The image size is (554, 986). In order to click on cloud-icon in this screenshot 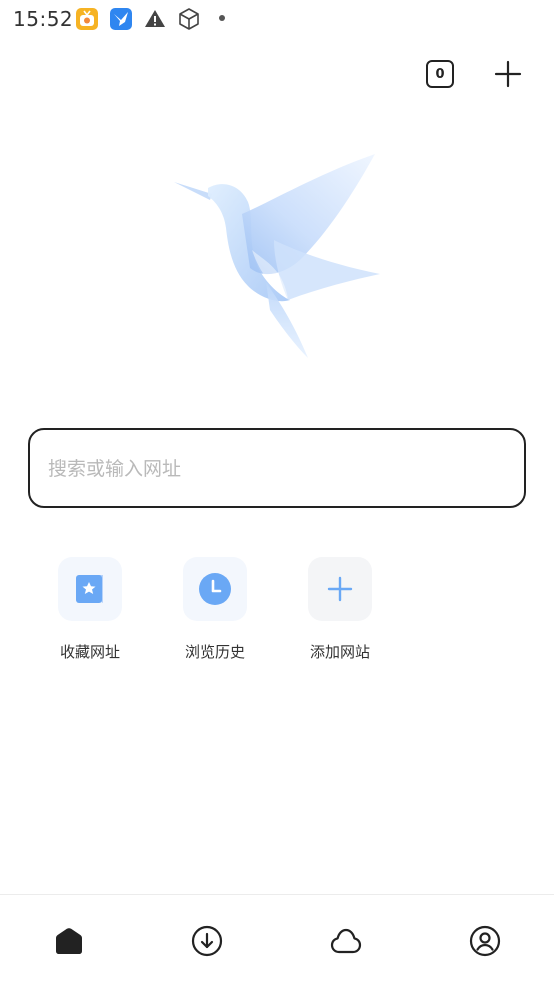, I will do `click(346, 941)`.